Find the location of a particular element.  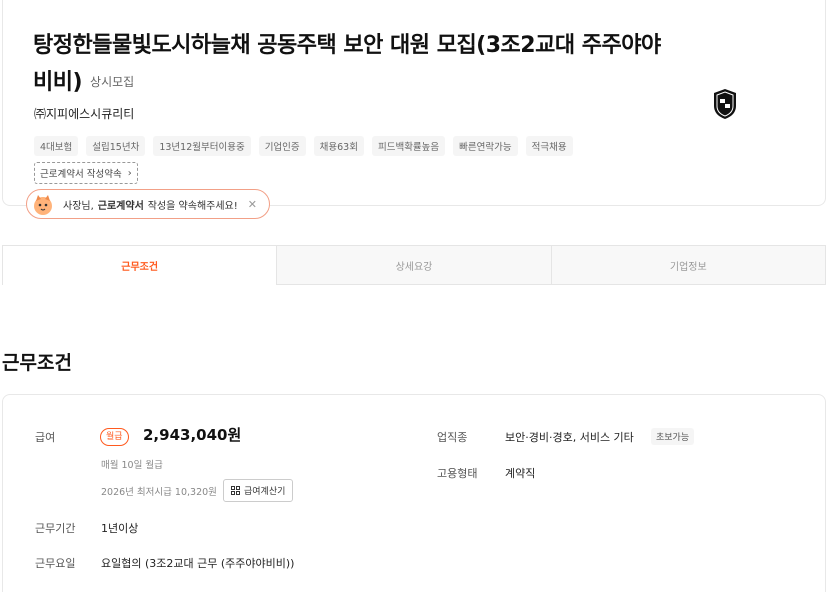

period-value: 1년이상 is located at coordinates (120, 528).